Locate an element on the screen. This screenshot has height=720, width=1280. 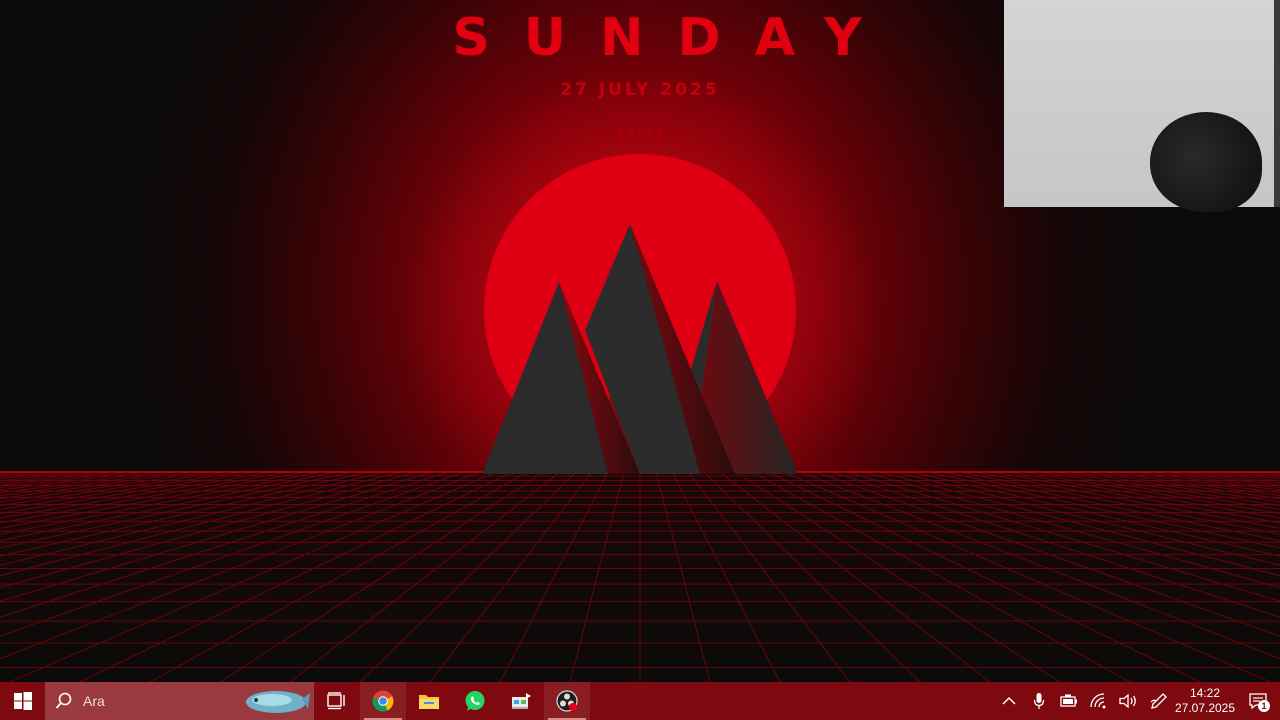
task-view-icon is located at coordinates (336, 701).